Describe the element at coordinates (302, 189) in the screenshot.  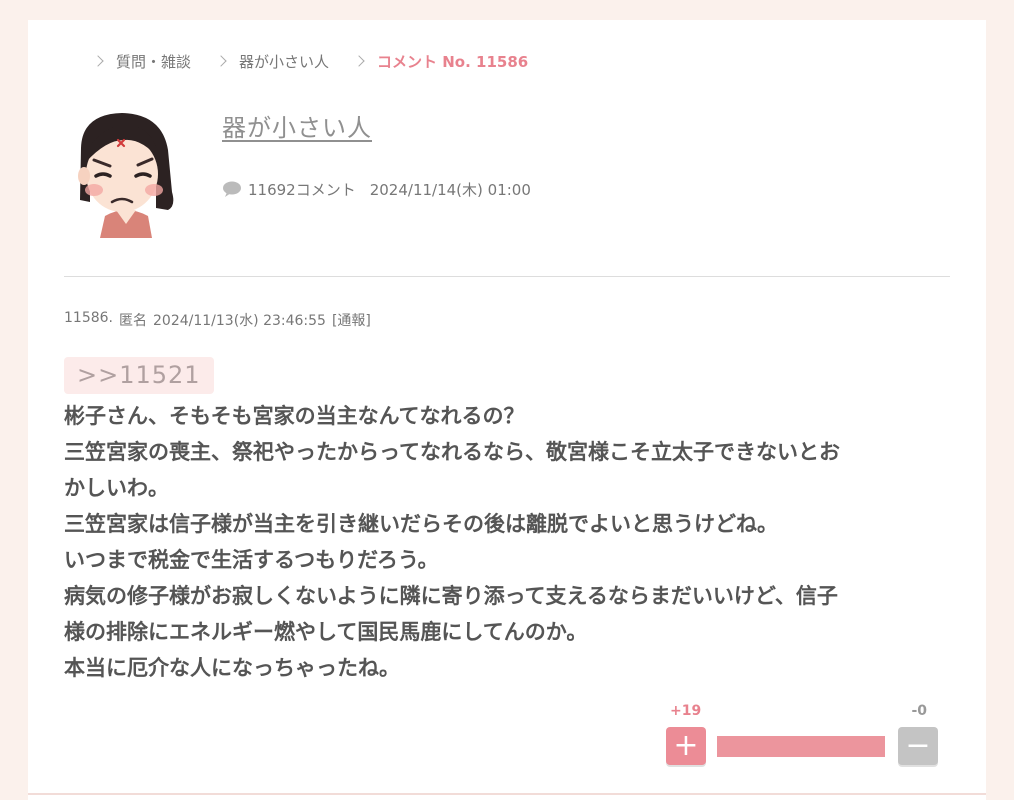
I see `topic-comment-count: 11692コメント` at that location.